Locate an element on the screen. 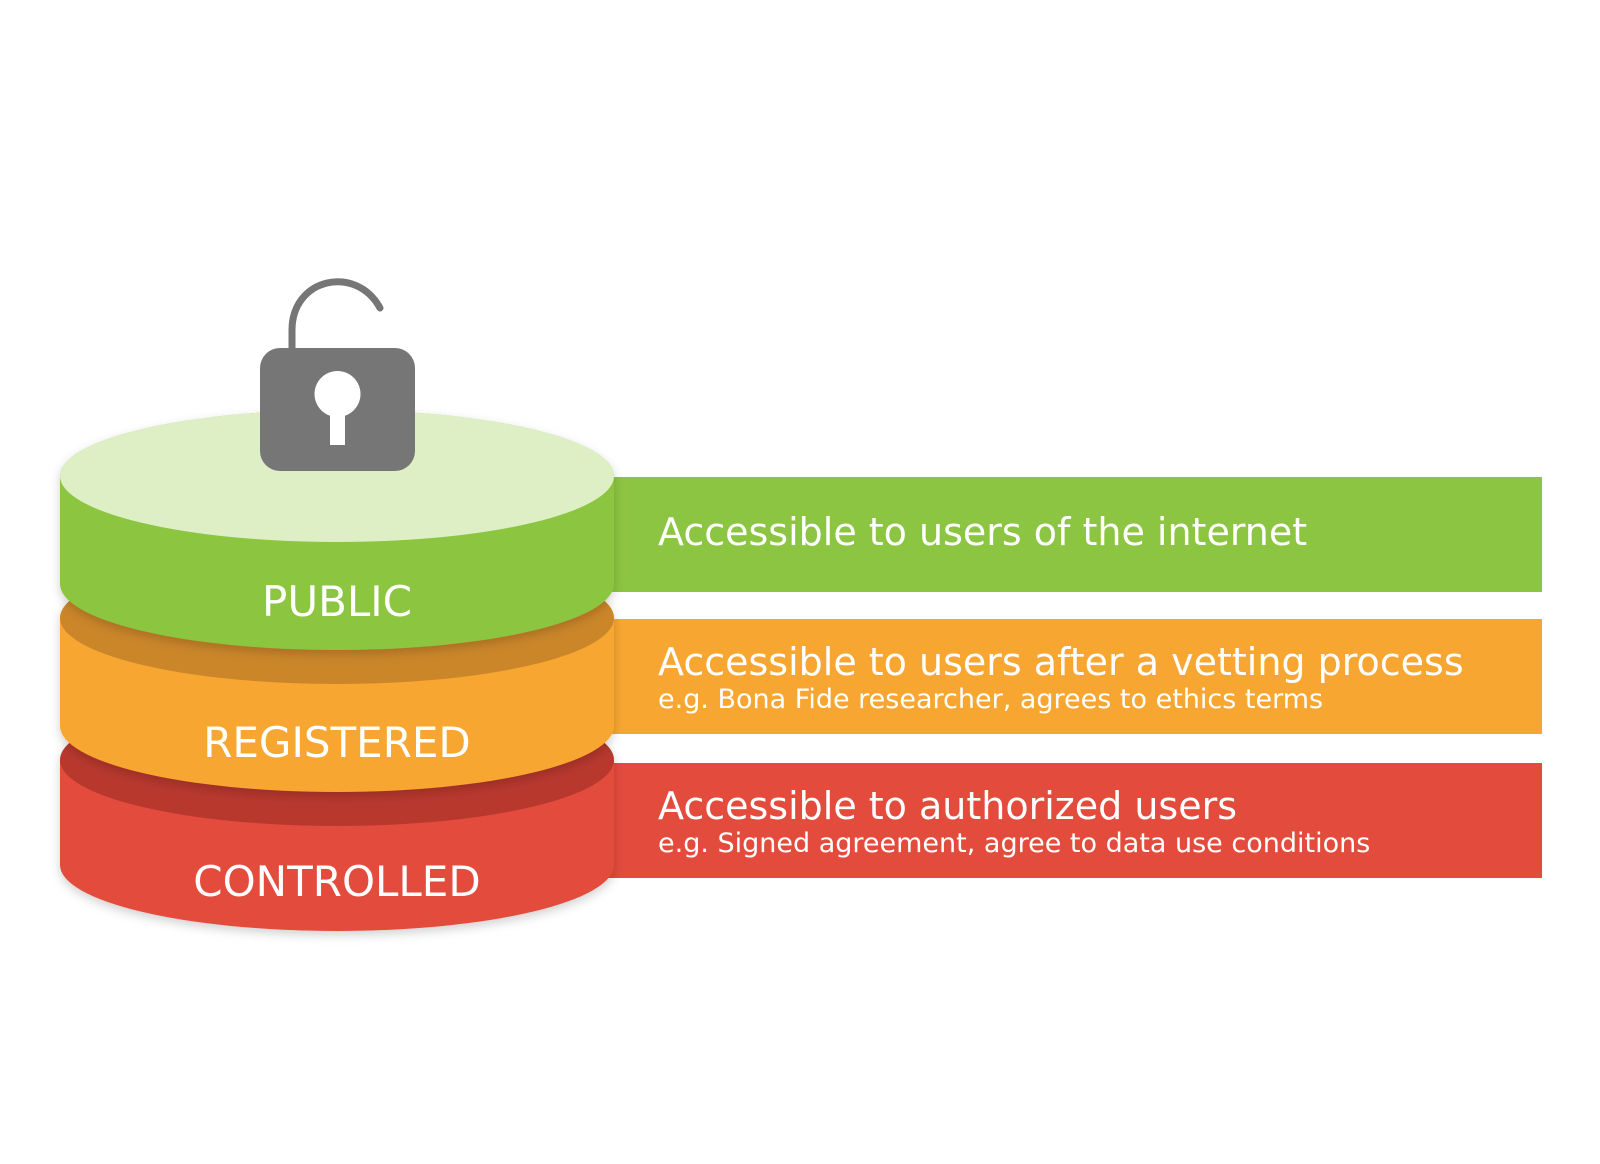  public-label: PUBLIC is located at coordinates (337, 601).